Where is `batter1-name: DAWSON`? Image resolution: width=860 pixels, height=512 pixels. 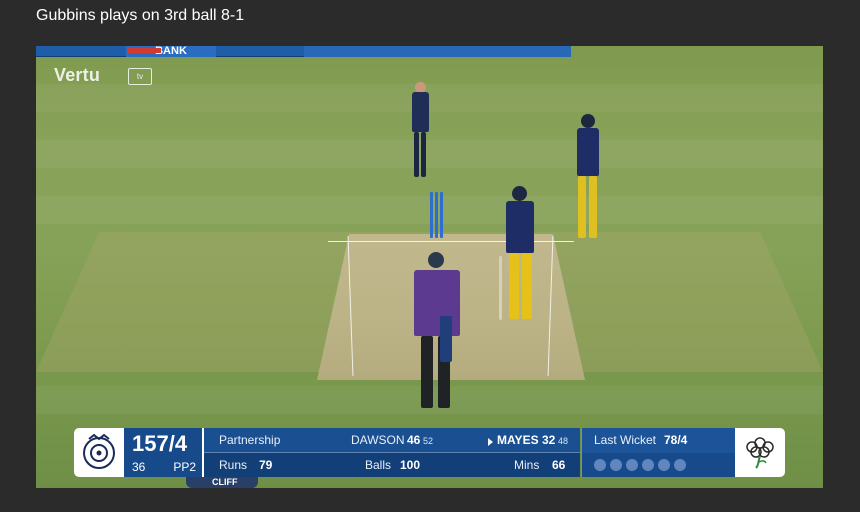 batter1-name: DAWSON is located at coordinates (378, 440).